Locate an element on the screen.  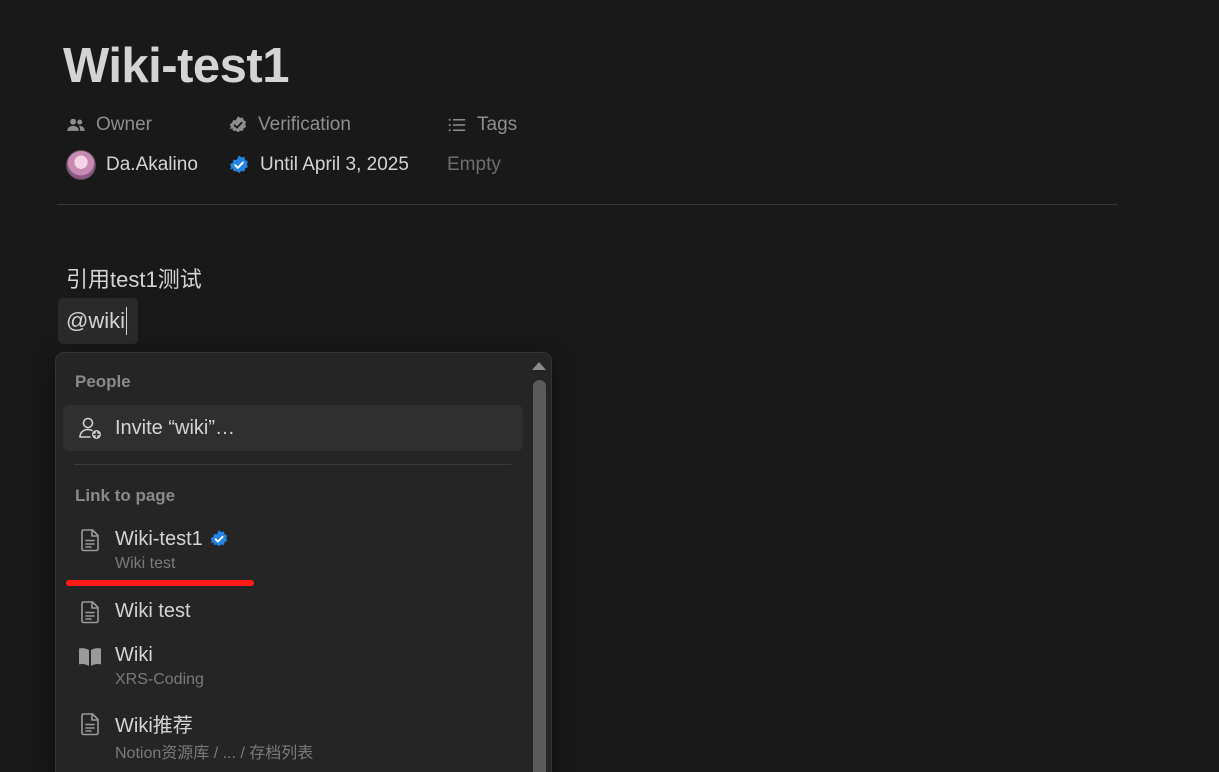
verification-date: Until April 3, 2025 is located at coordinates (334, 164).